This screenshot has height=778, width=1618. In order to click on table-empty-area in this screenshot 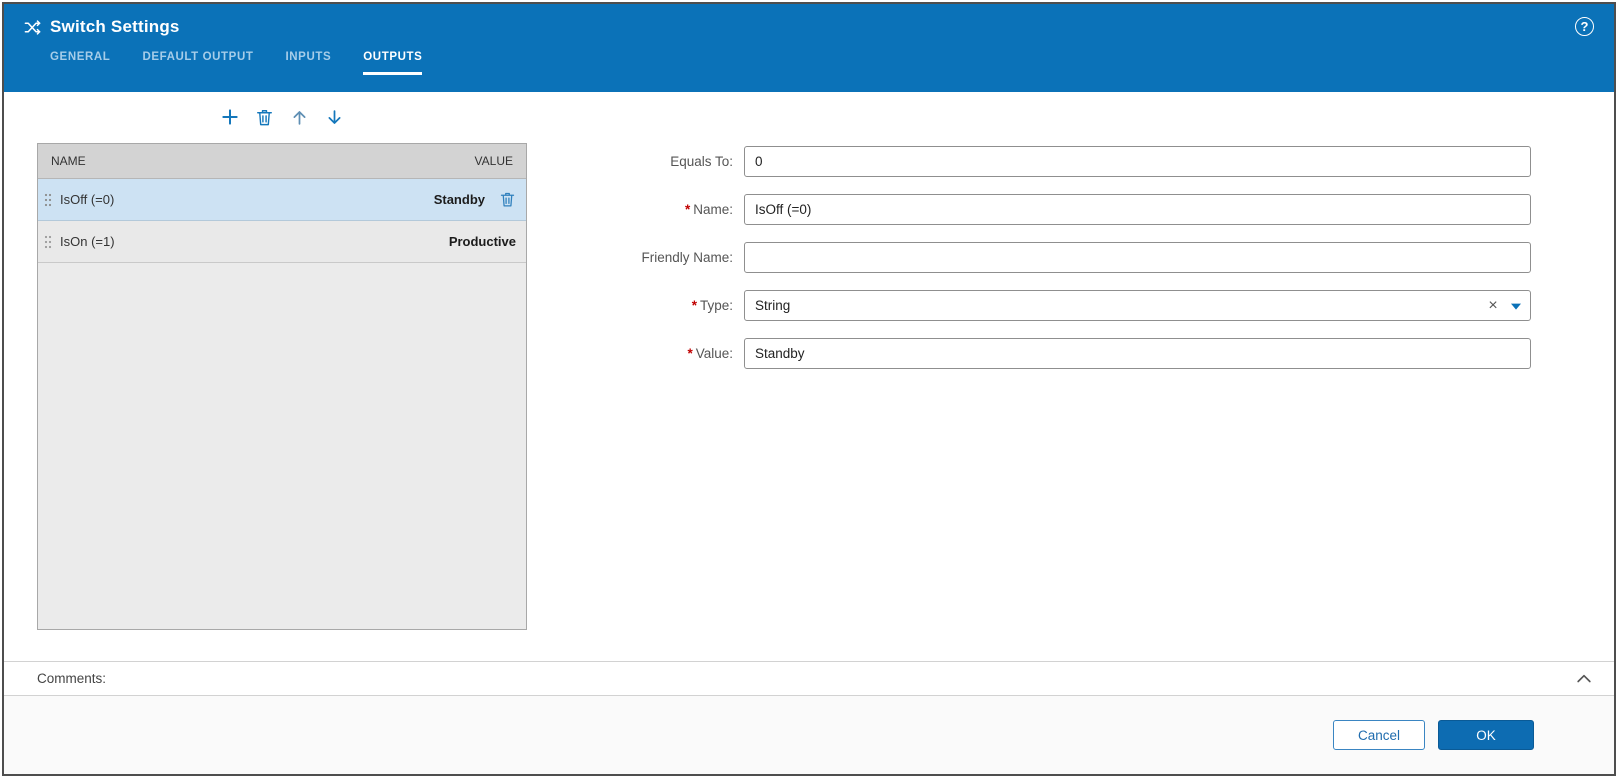, I will do `click(282, 446)`.